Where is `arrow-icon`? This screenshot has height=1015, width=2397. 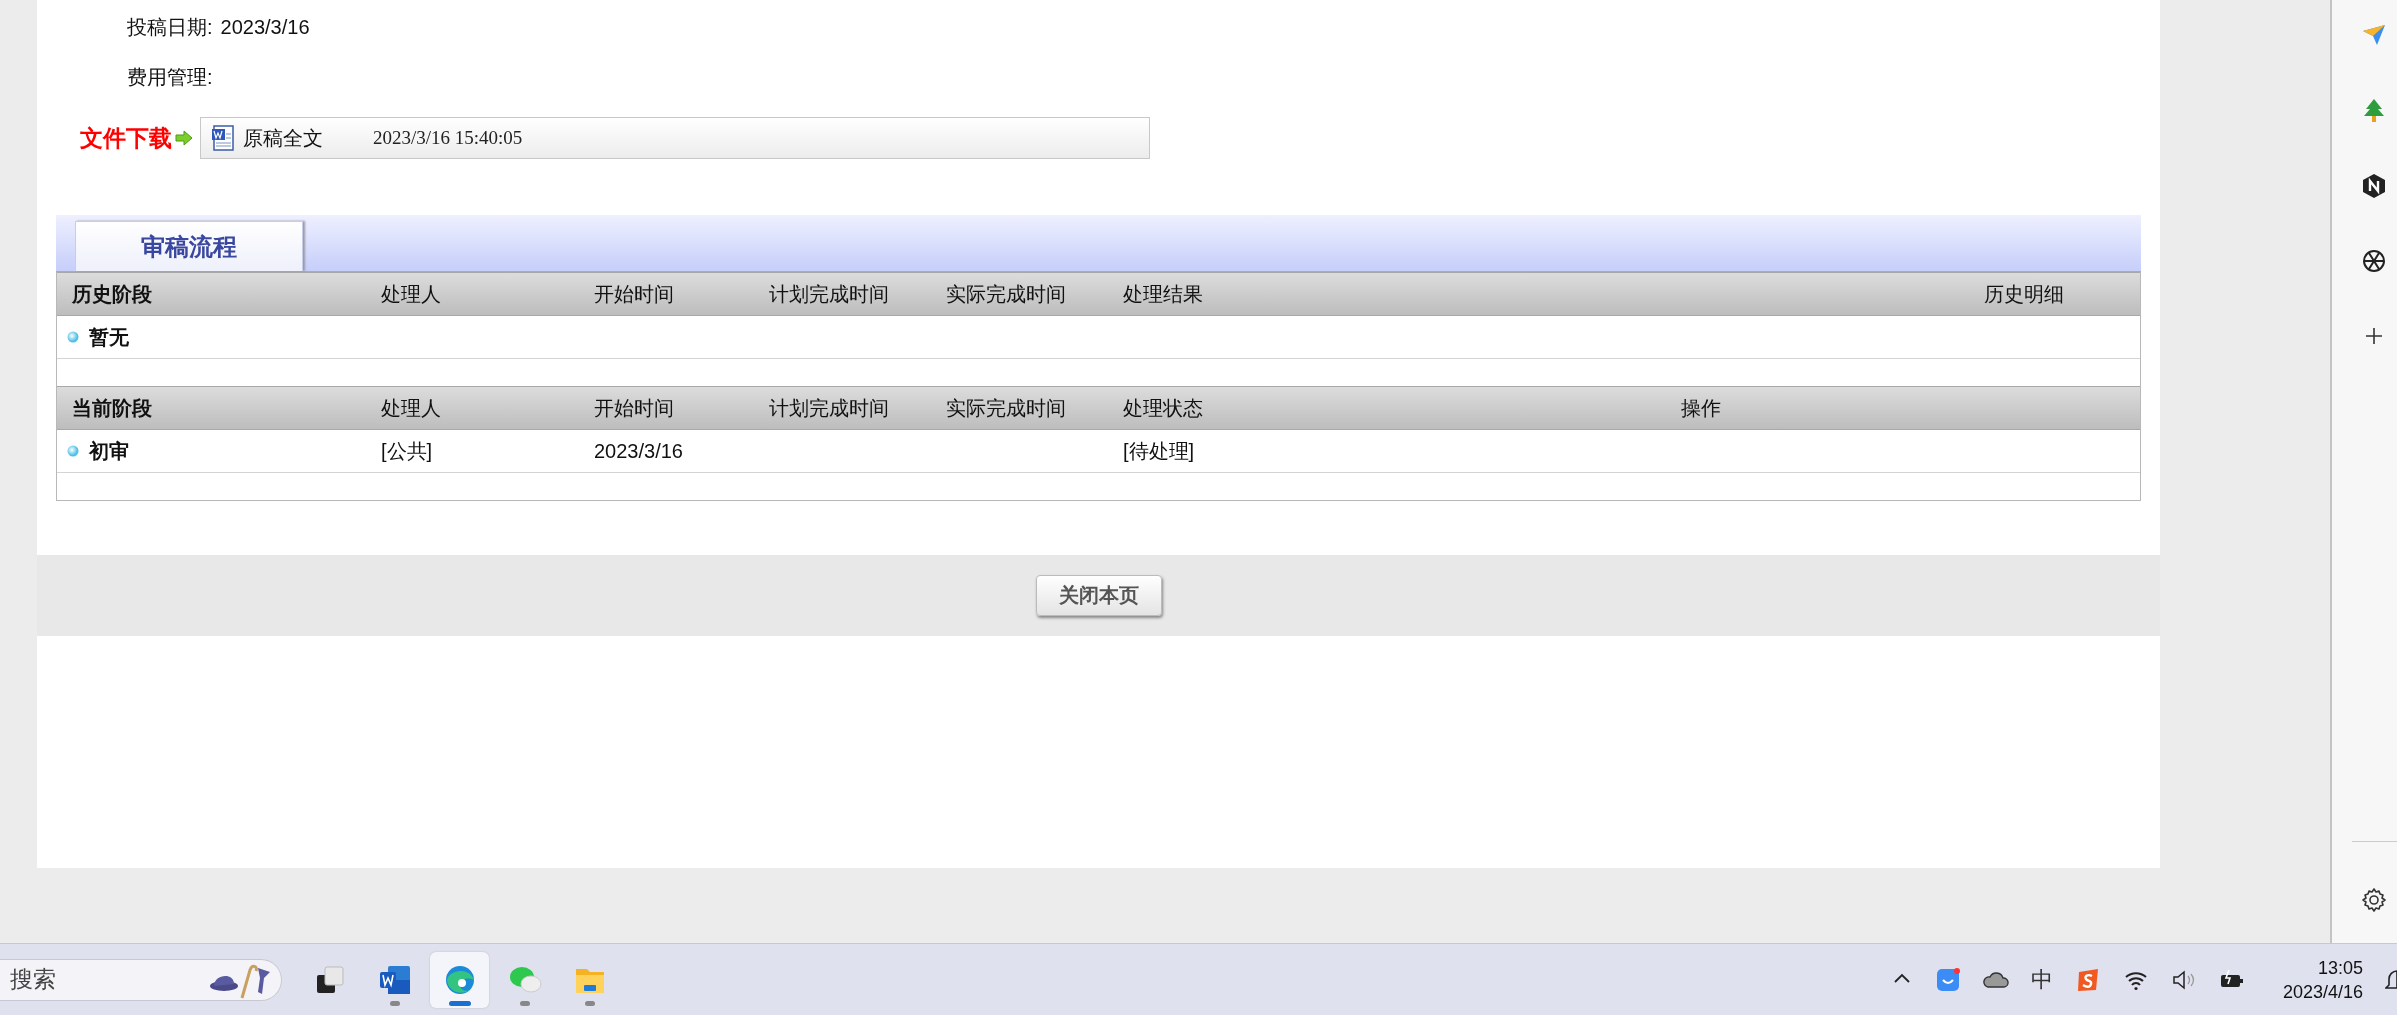
arrow-icon is located at coordinates (184, 138).